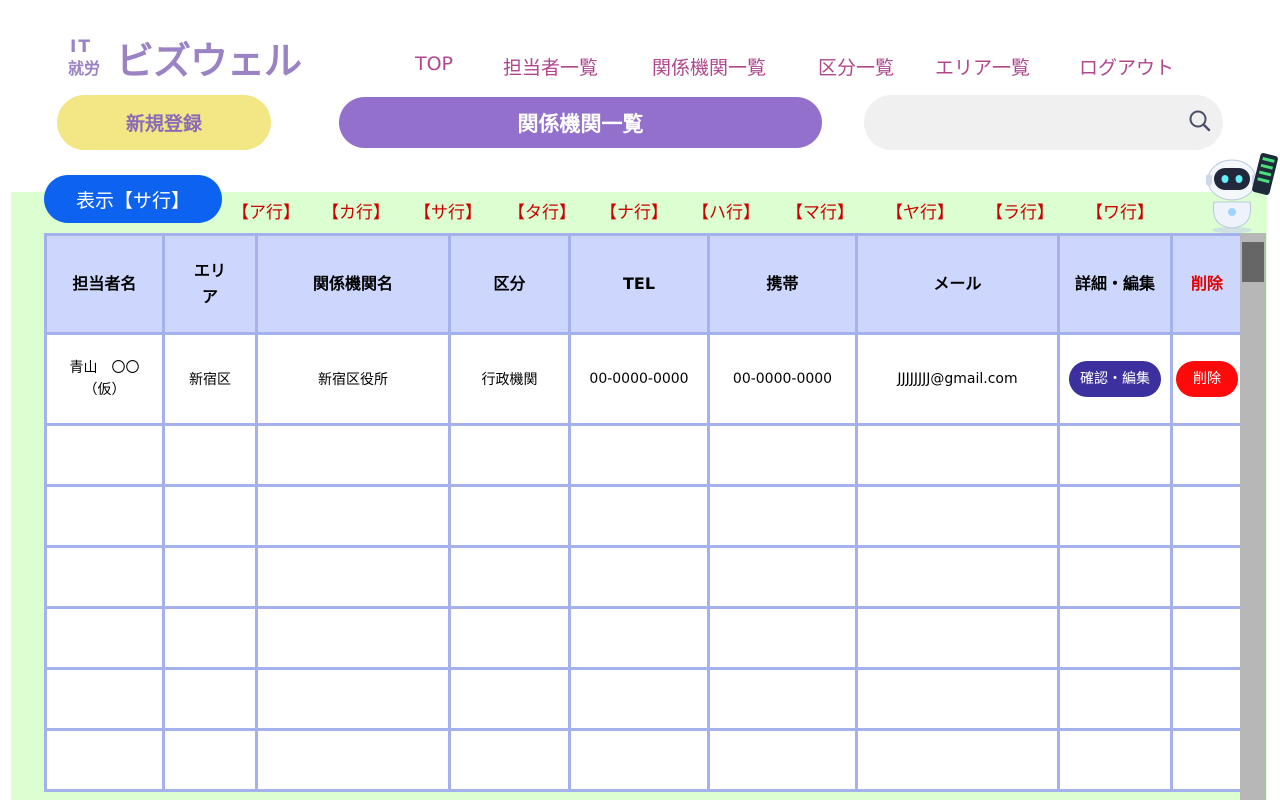 This screenshot has width=1280, height=800. I want to click on kana-filter-ta: 【タ行】, so click(542, 210).